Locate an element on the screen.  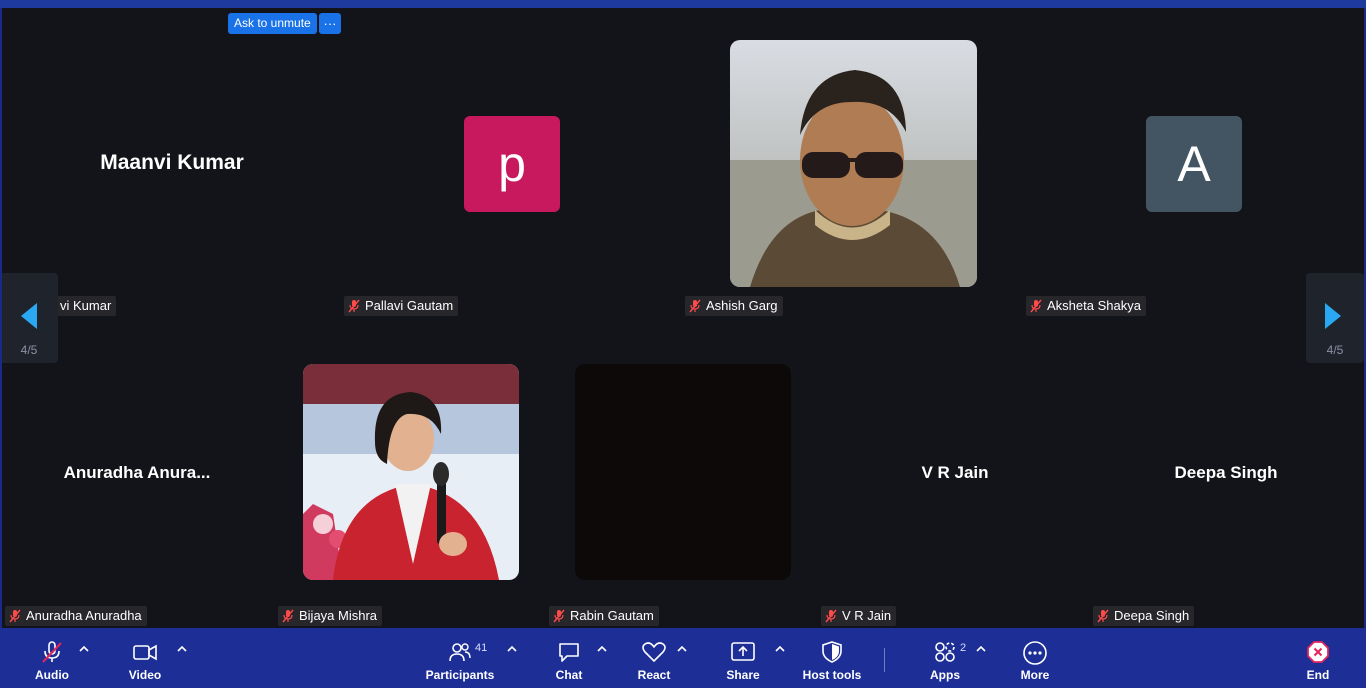
react-button: React is located at coordinates (654, 658).